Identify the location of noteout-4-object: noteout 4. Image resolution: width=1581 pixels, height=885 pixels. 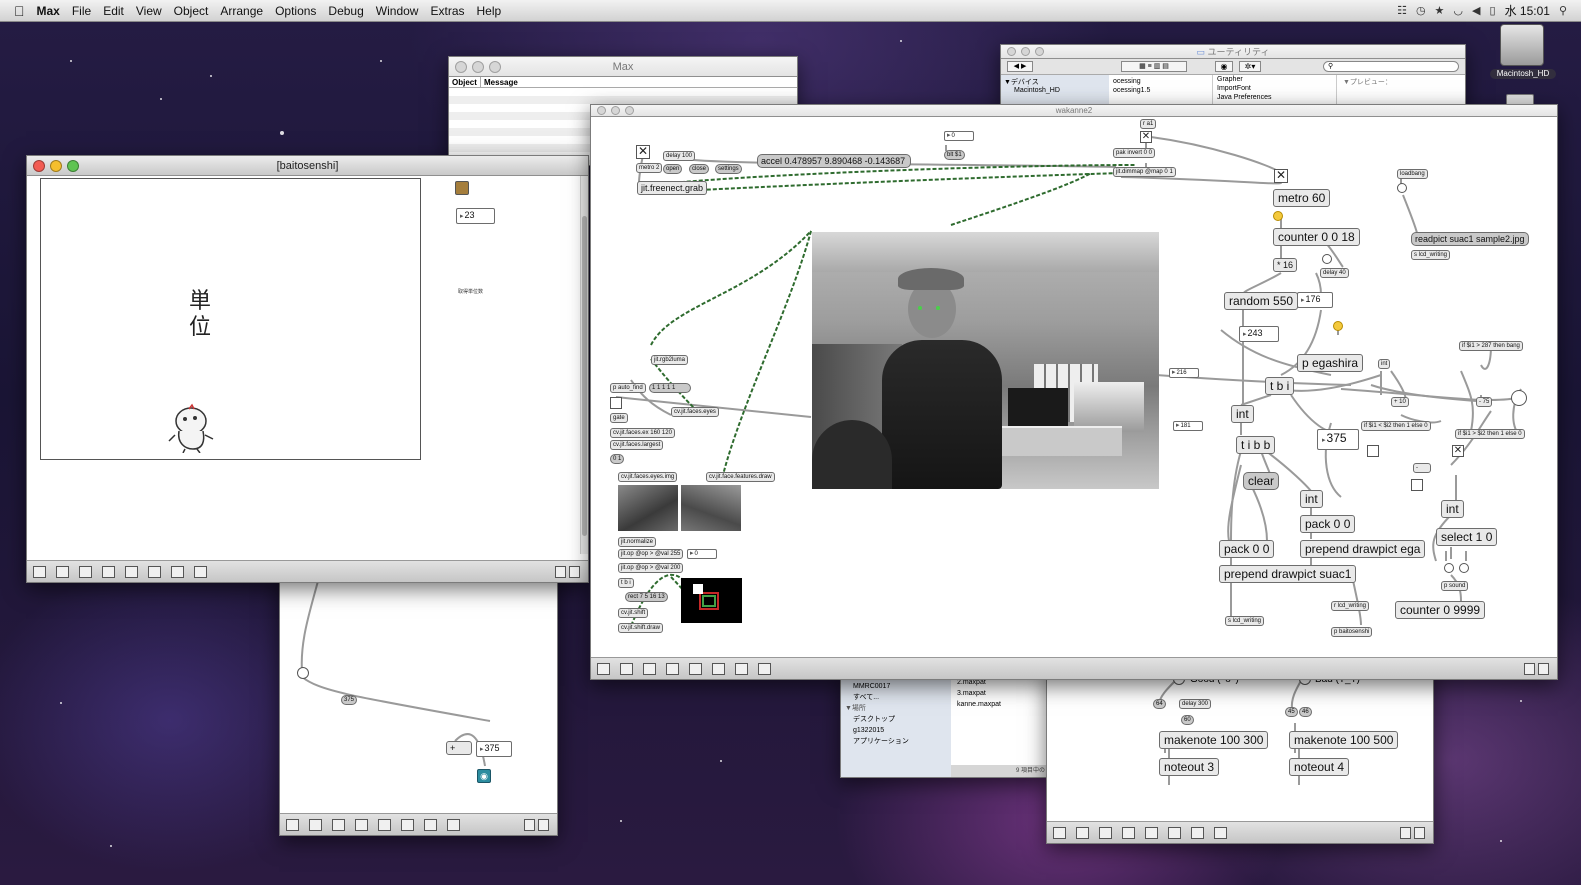
(1319, 767).